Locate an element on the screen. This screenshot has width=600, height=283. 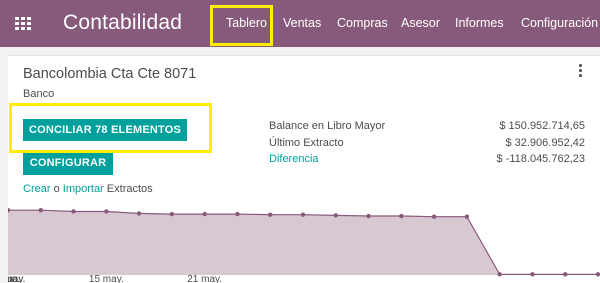
configure-button: CONFIGURAR is located at coordinates (68, 163).